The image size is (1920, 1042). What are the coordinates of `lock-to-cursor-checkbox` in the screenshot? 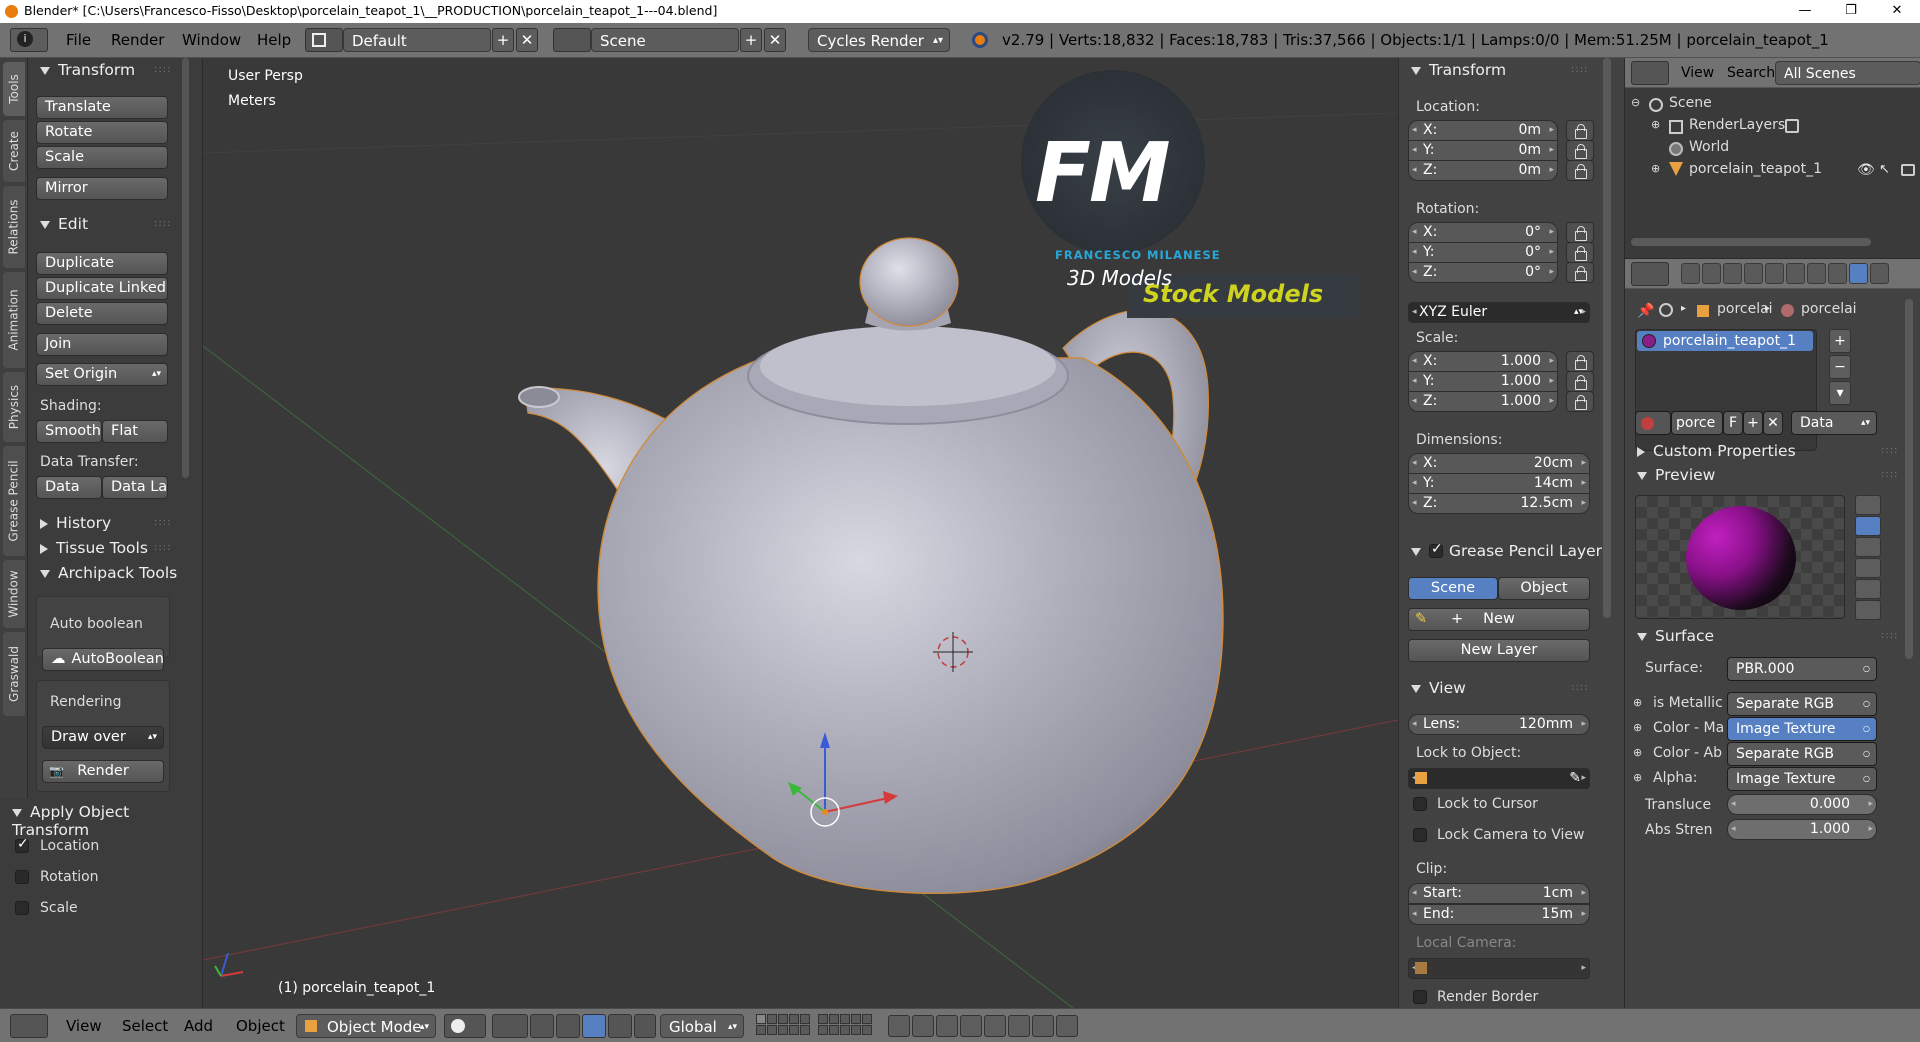 It's located at (1420, 804).